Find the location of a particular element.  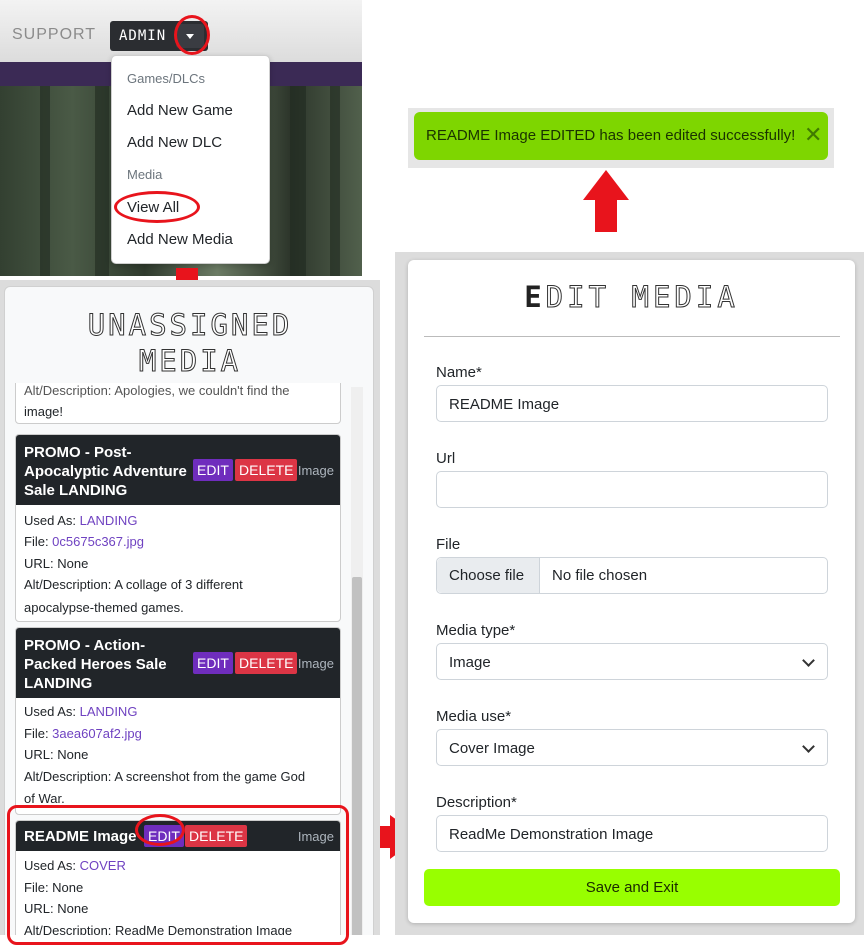

media-description: image! is located at coordinates (44, 411).